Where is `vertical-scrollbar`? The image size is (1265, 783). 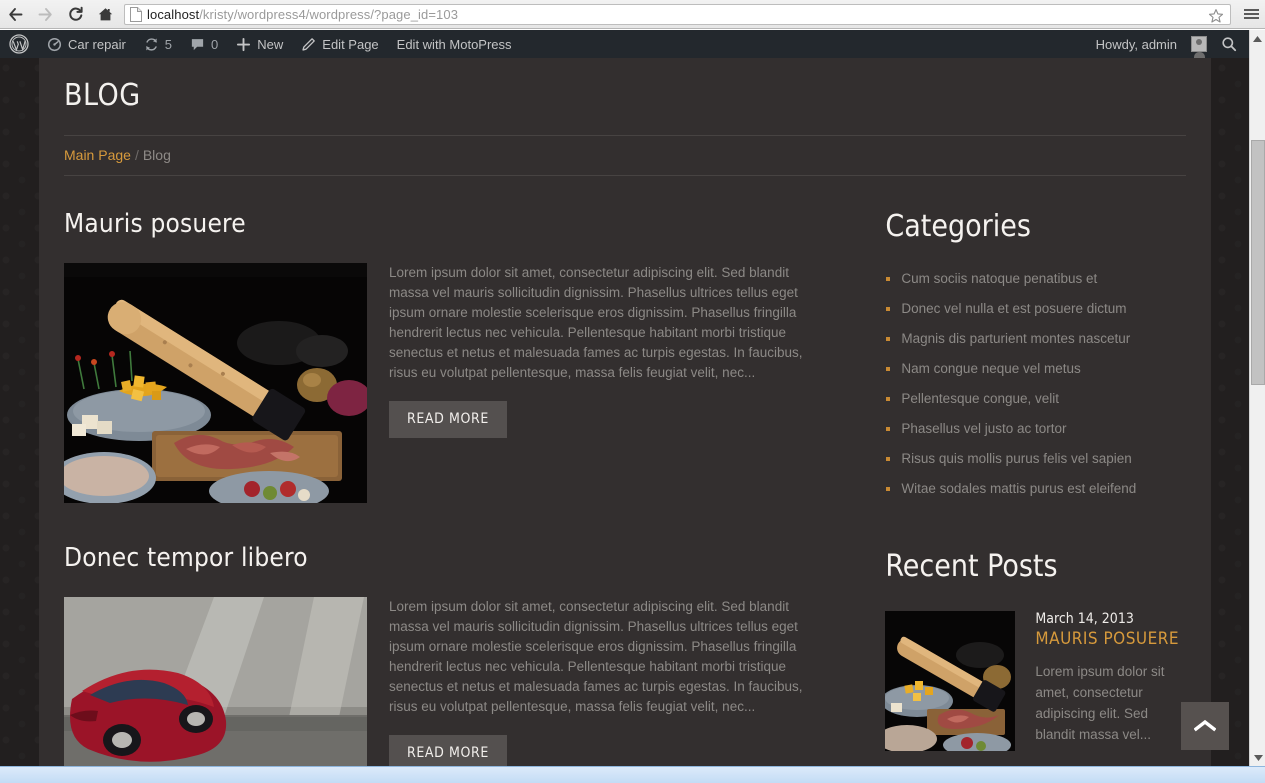 vertical-scrollbar is located at coordinates (1257, 398).